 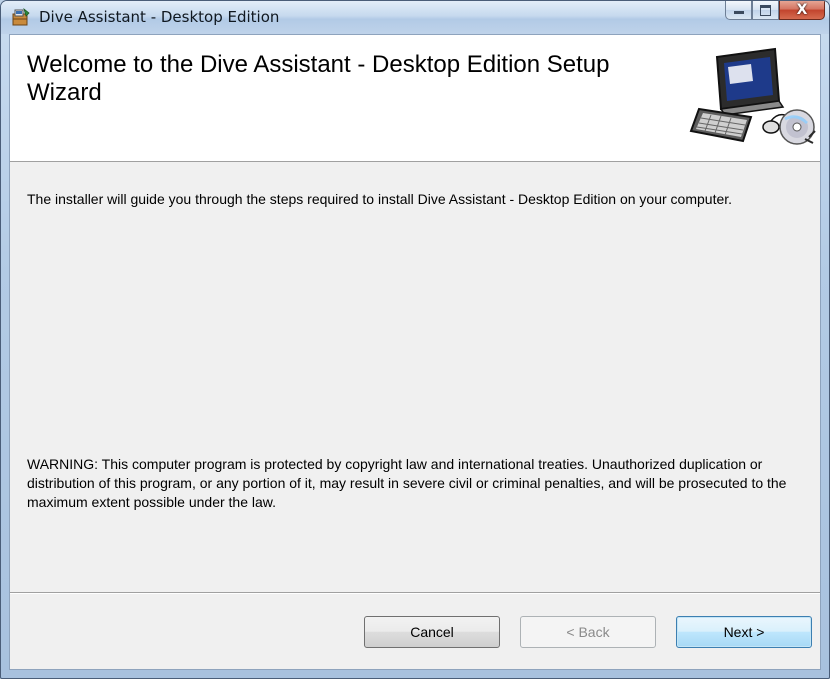 I want to click on close-button: X, so click(x=802, y=10).